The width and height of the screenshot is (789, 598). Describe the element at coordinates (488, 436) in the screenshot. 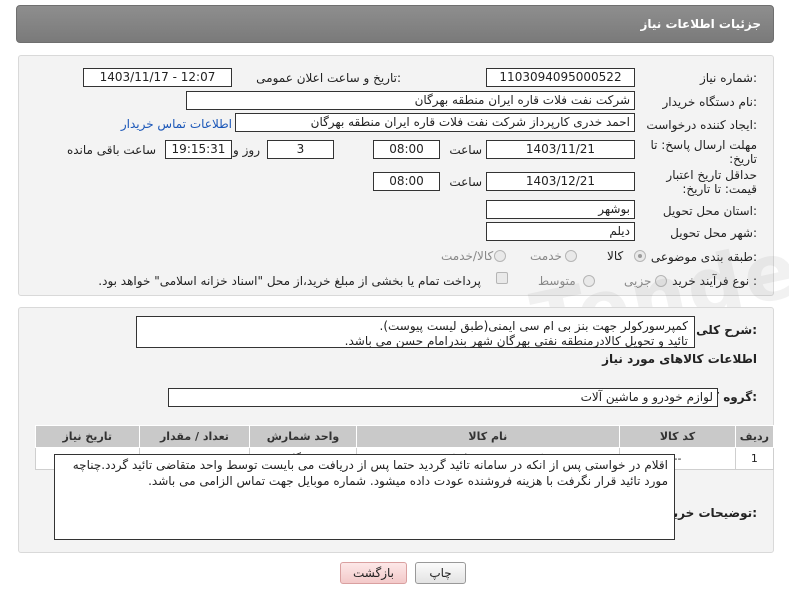

I see `col-name-header: نام کالا` at that location.